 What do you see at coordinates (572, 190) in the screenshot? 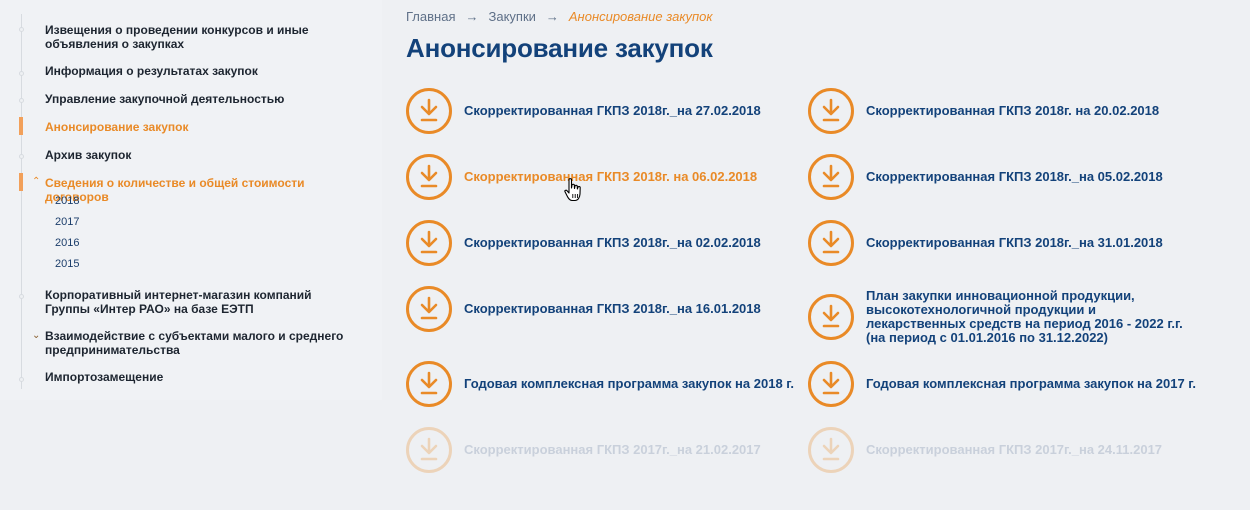
I see `hand-pointer-icon` at bounding box center [572, 190].